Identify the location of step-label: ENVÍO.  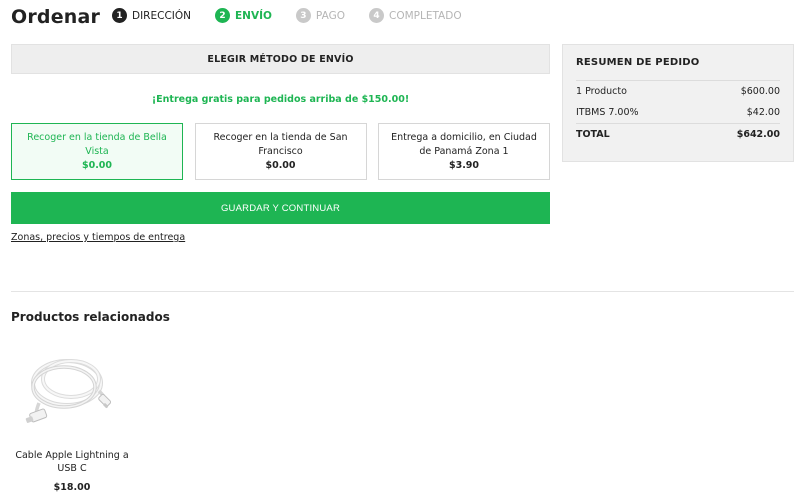
(253, 15).